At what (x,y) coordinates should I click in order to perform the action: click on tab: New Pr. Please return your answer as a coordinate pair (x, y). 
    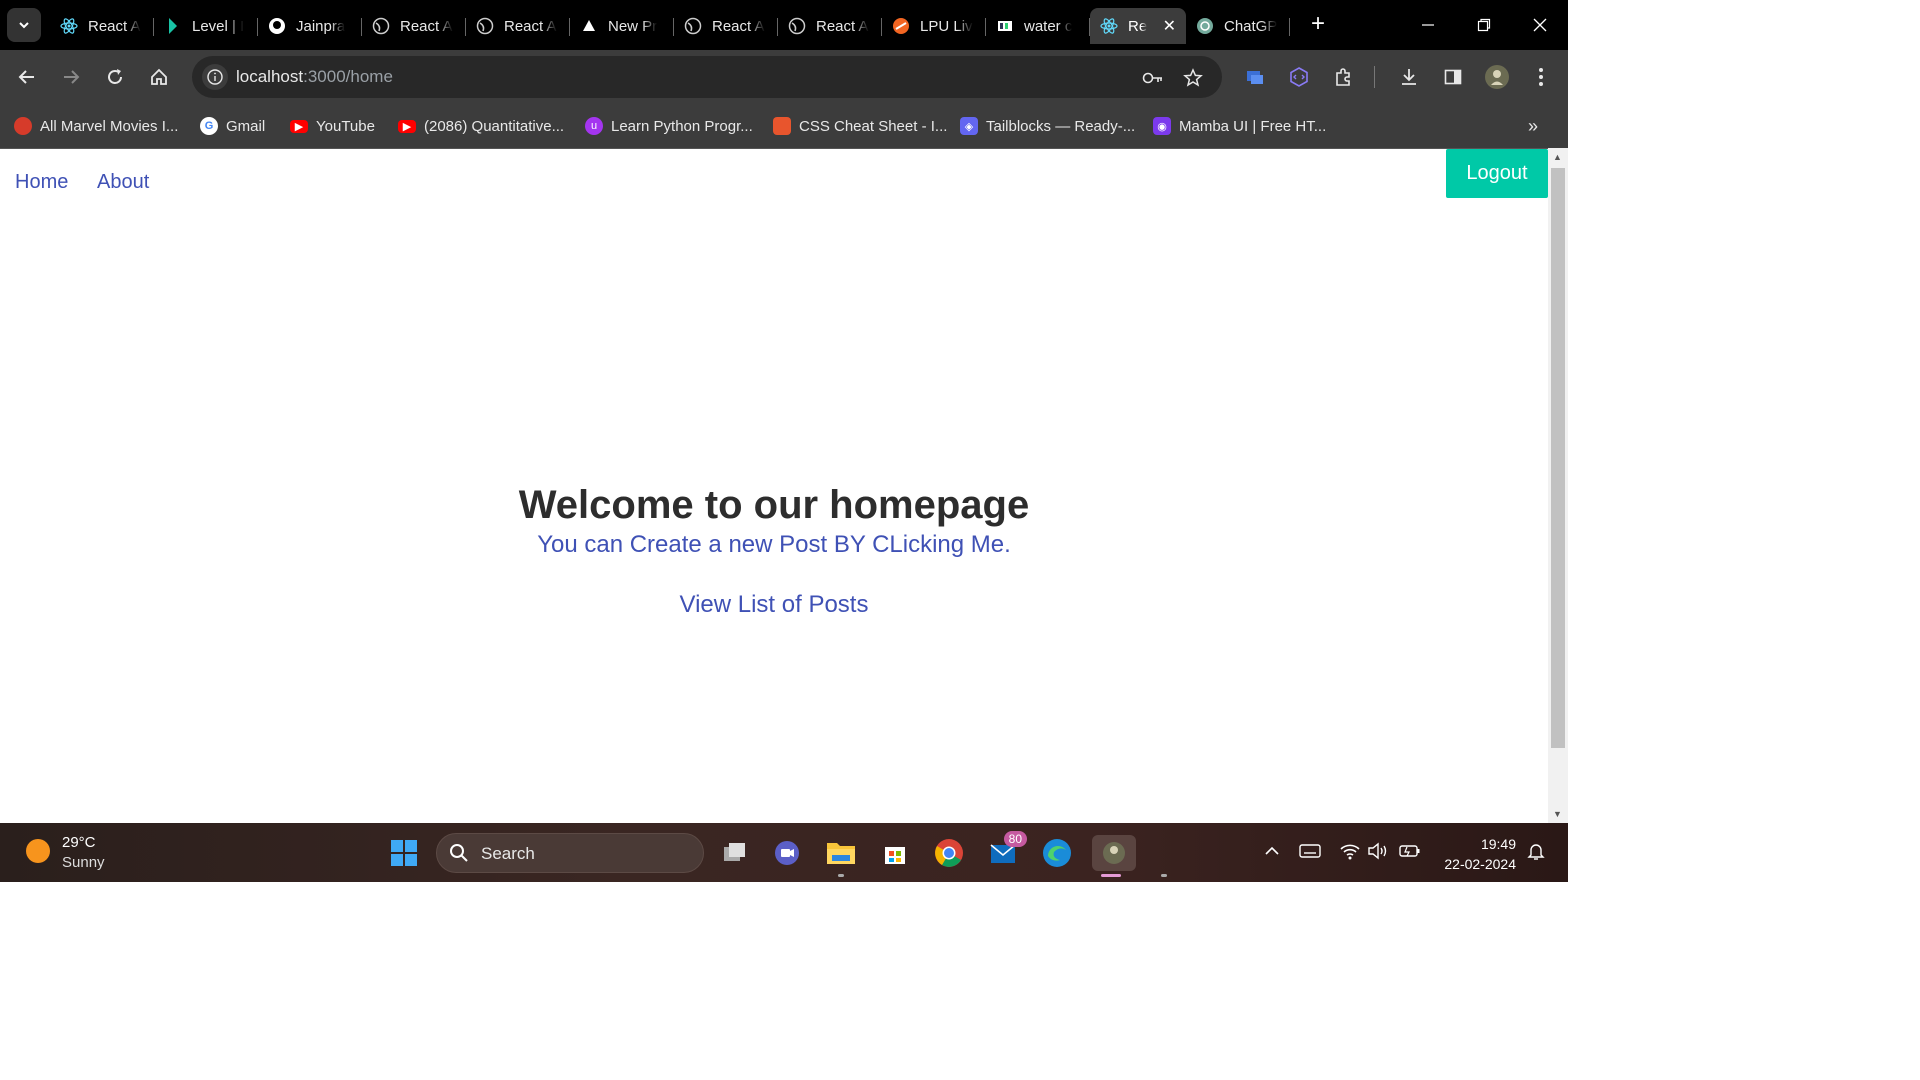
    Looking at the image, I should click on (622, 26).